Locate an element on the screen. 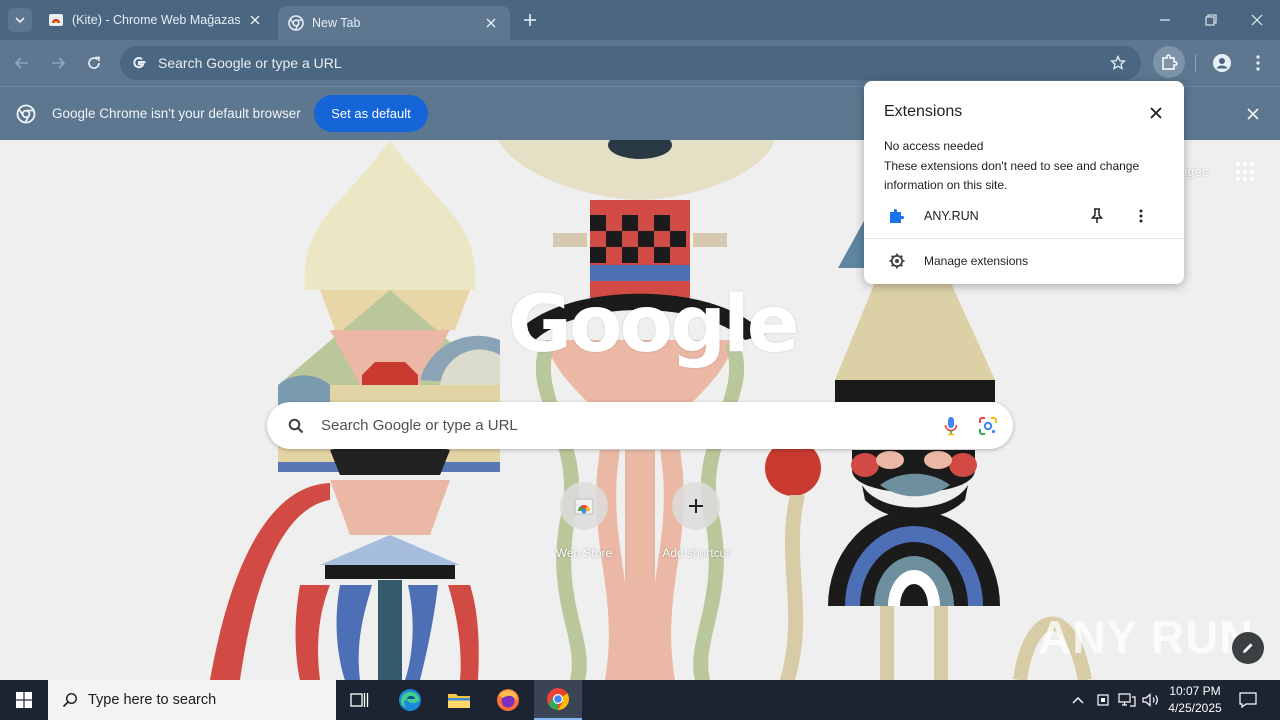 This screenshot has width=1280, height=720. file-explorer-taskbar-button is located at coordinates (459, 700).